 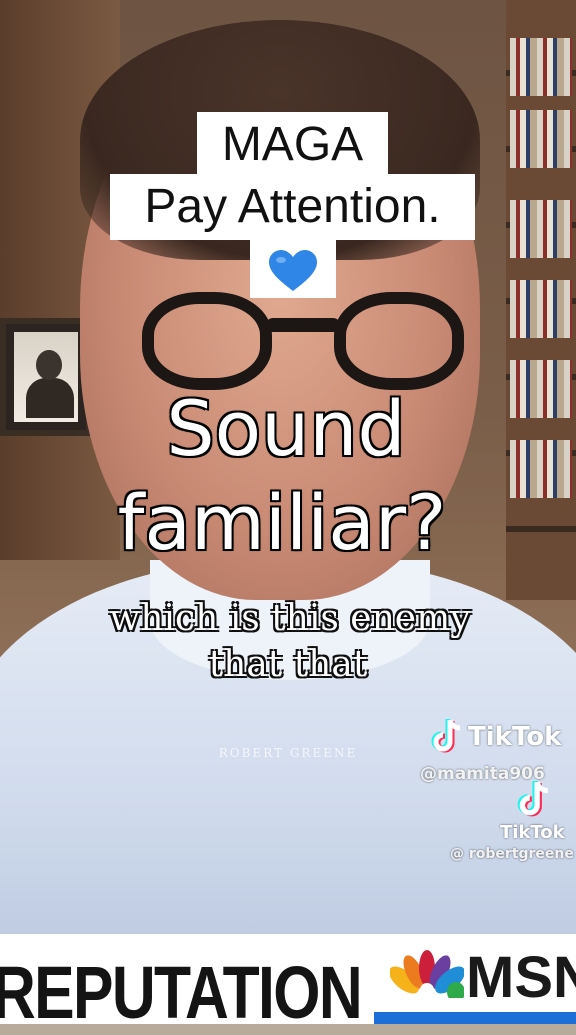 I want to click on peacock-logo-icon, so click(x=427, y=974).